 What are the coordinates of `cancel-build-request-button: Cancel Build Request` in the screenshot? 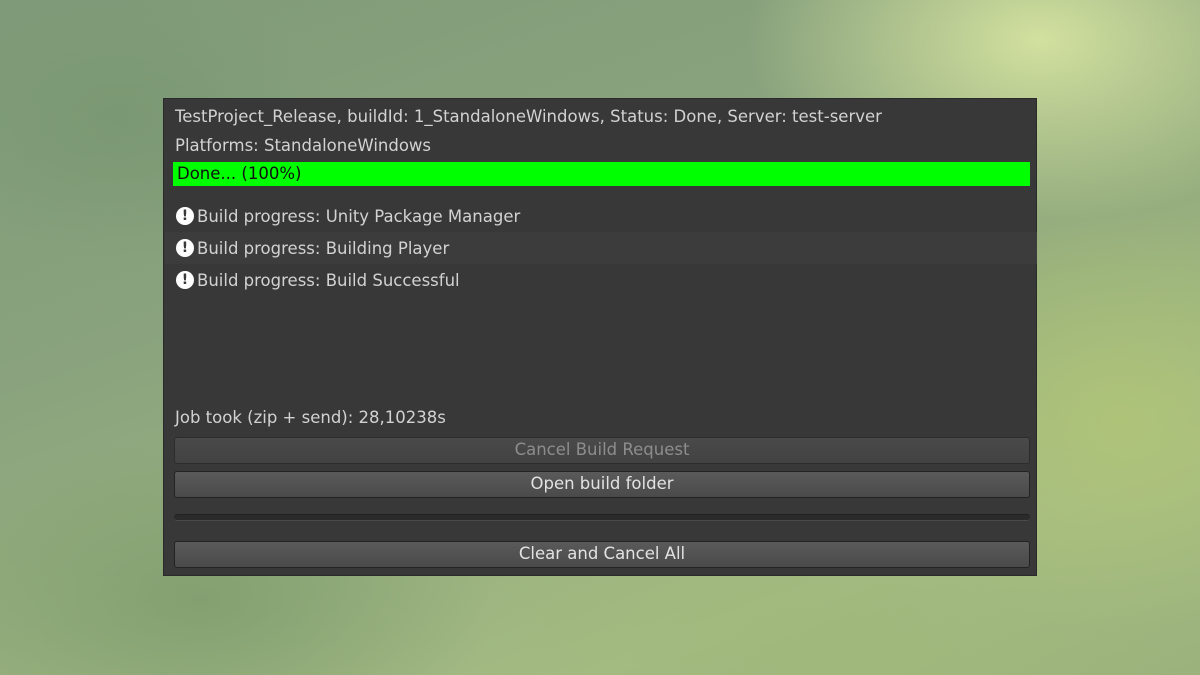 It's located at (602, 450).